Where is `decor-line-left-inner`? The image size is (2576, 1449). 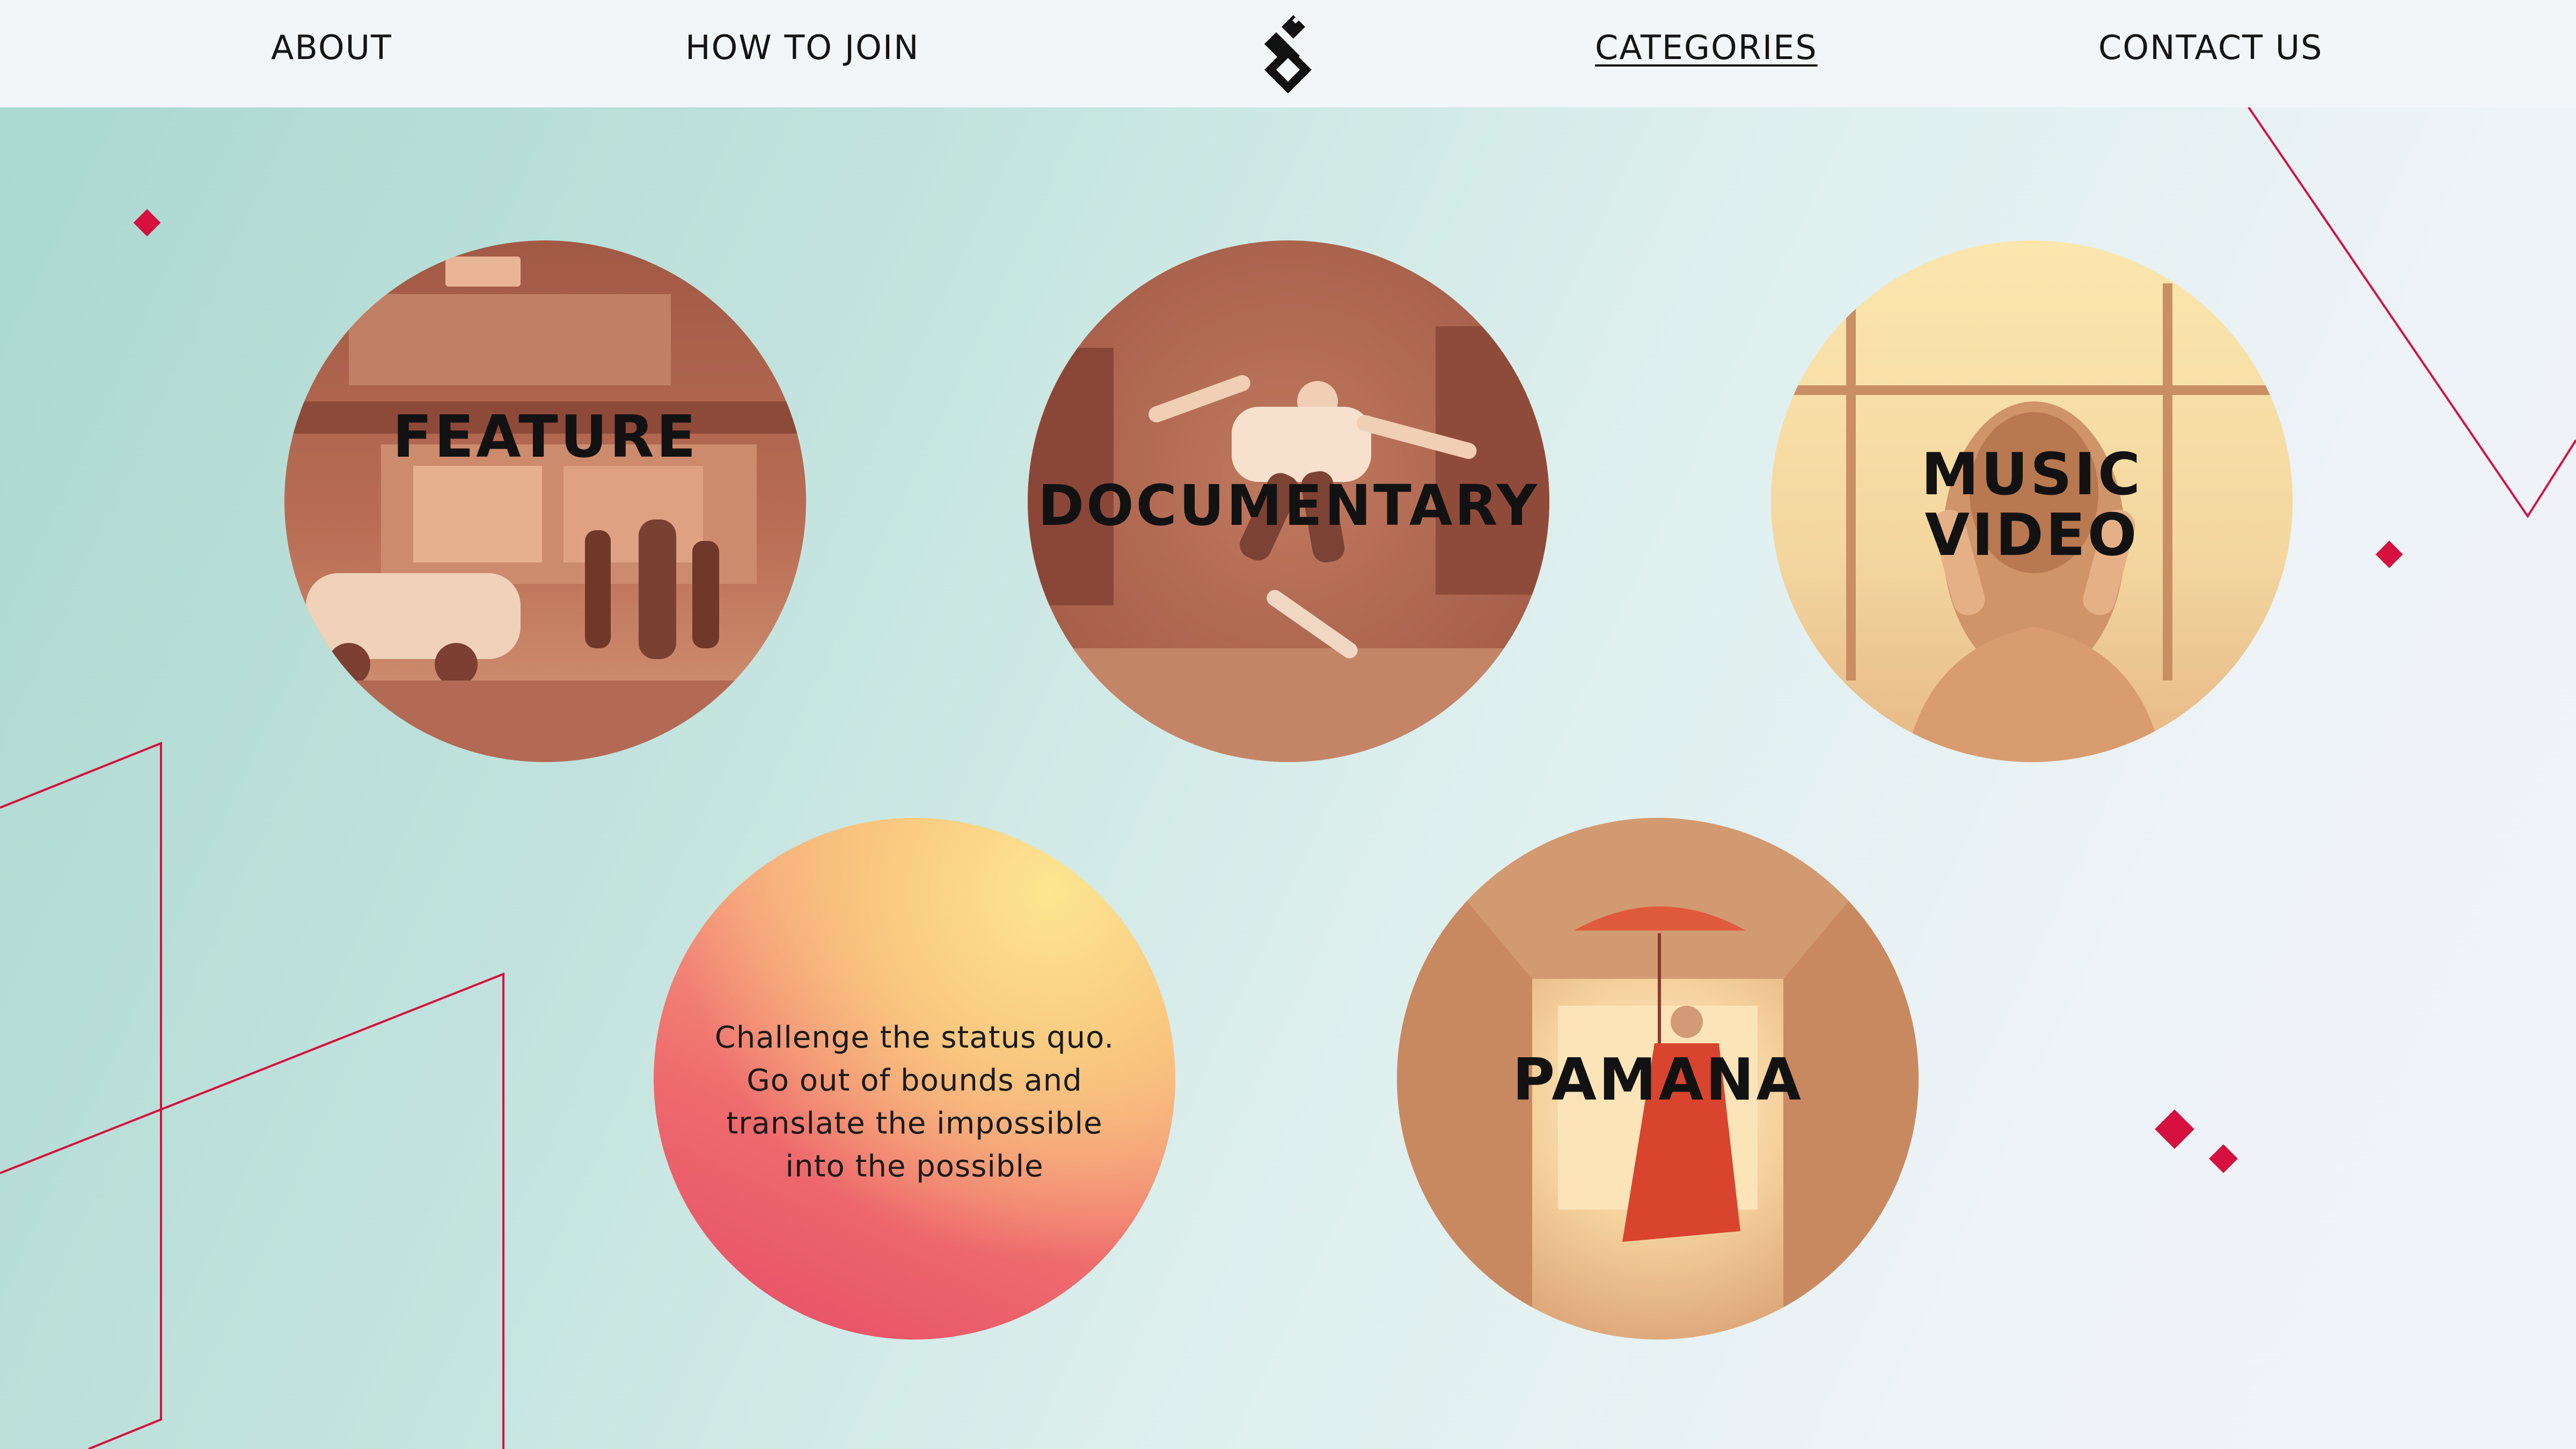 decor-line-left-inner is located at coordinates (252, 1210).